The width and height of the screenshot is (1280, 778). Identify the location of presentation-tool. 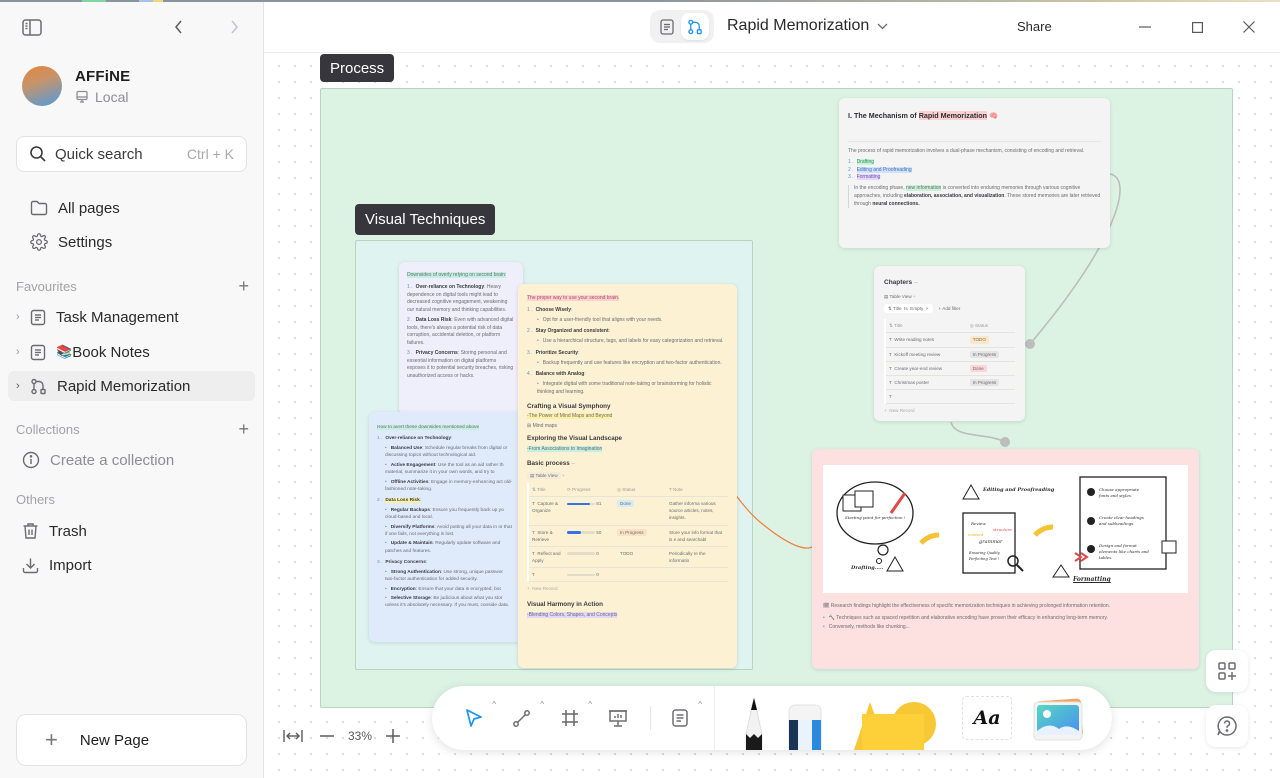
(618, 718).